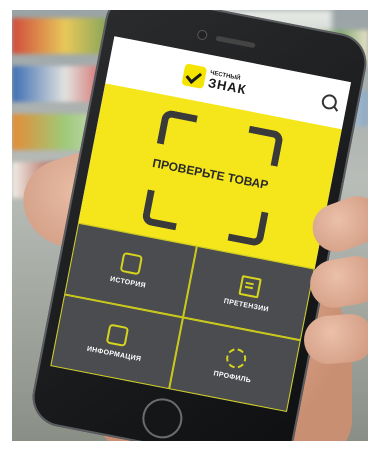 The height and width of the screenshot is (453, 380). What do you see at coordinates (114, 354) in the screenshot?
I see `menu-tile-label: ИНФОРМАЦИЯ` at bounding box center [114, 354].